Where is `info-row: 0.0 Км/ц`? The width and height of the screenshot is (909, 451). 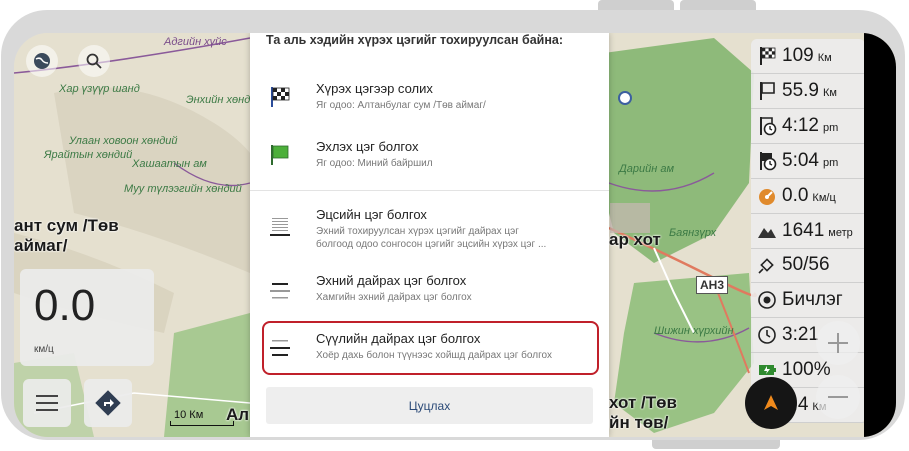 info-row: 0.0 Км/ц is located at coordinates (808, 196).